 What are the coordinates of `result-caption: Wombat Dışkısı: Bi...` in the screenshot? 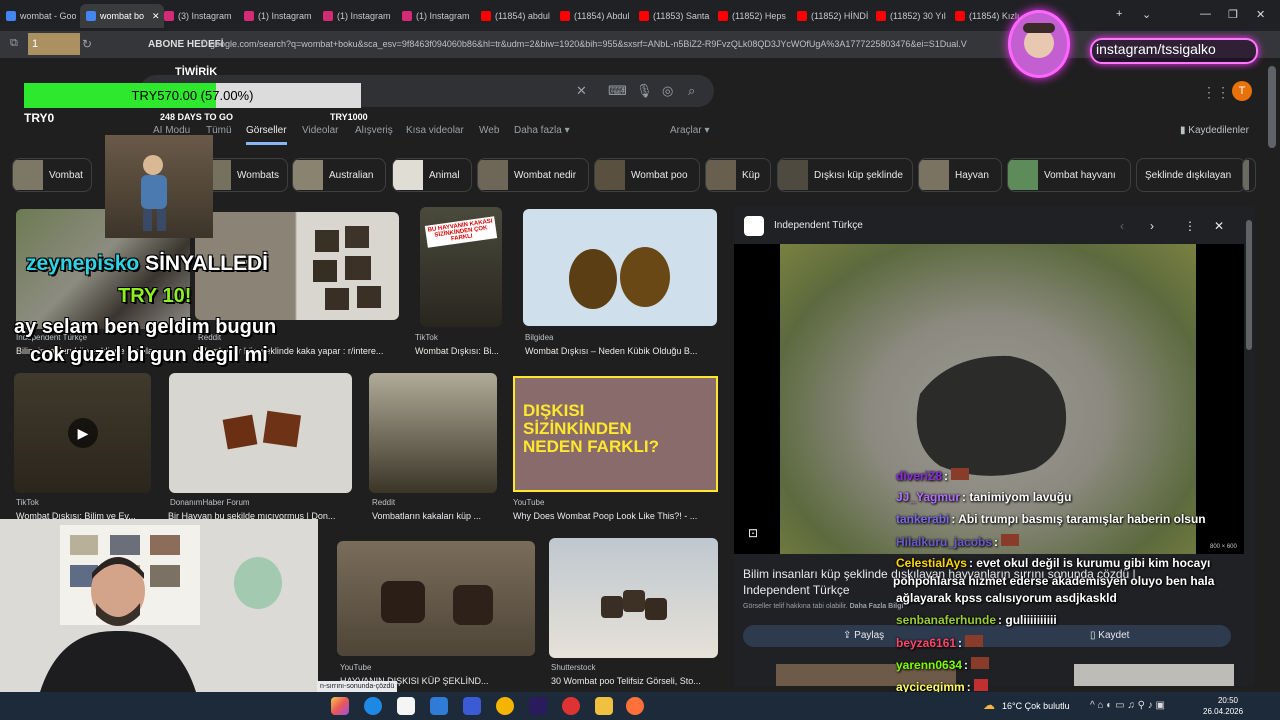 It's located at (465, 351).